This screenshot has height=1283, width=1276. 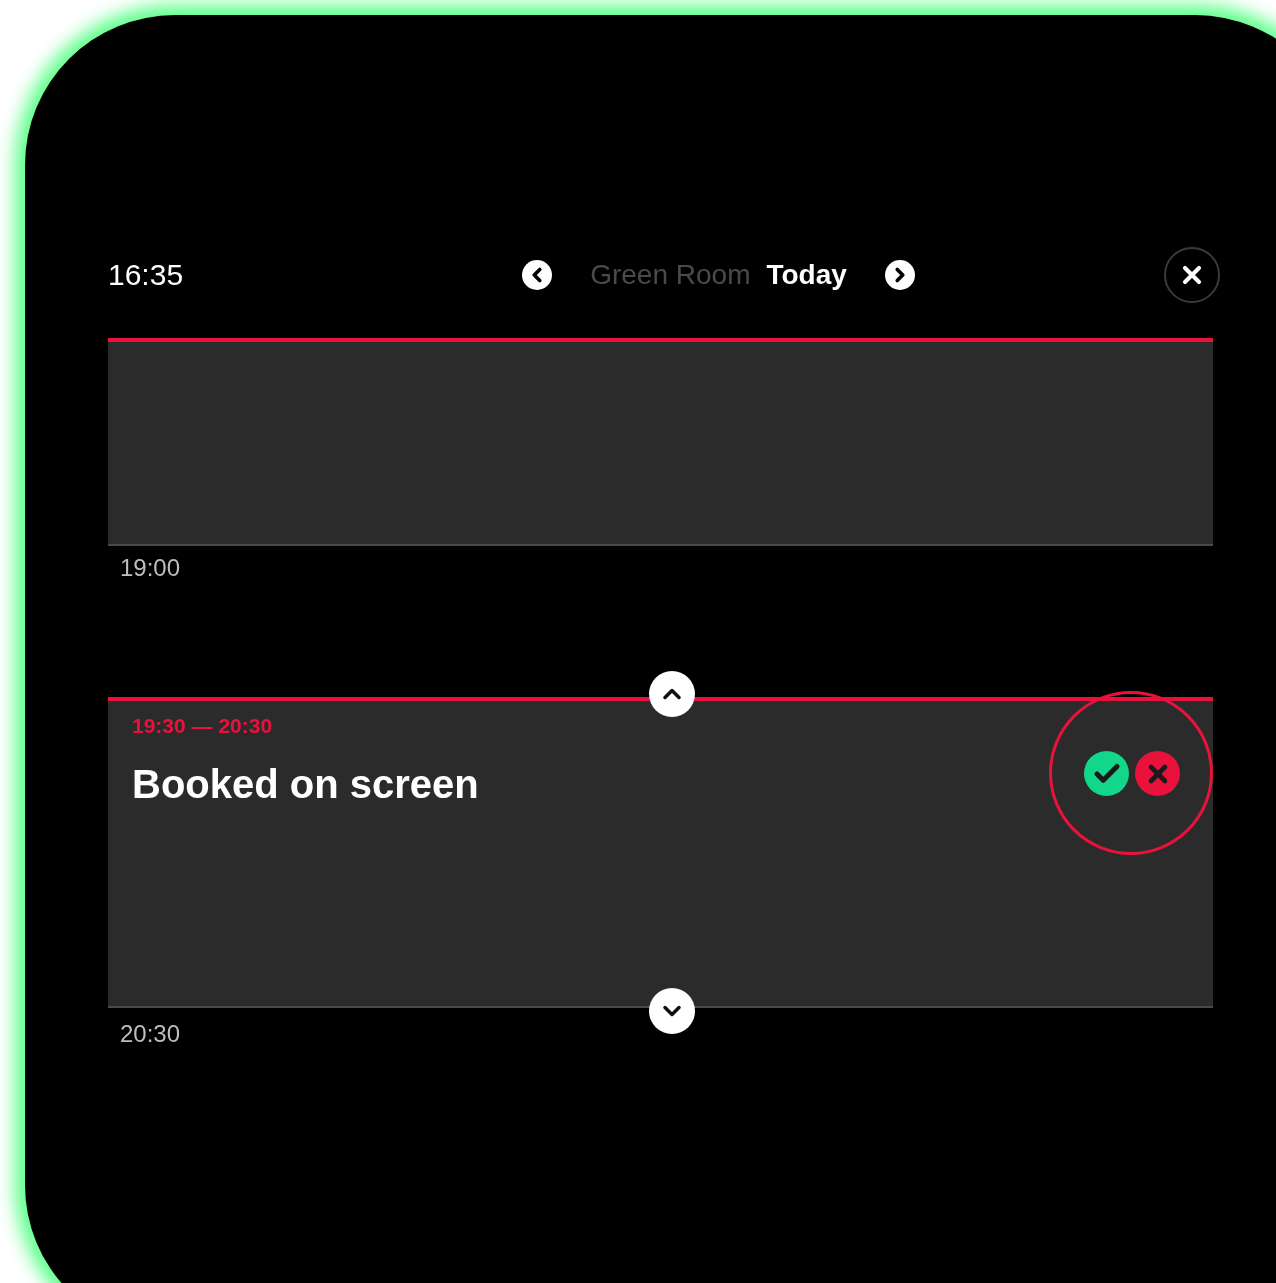 I want to click on time-label: 19:00, so click(x=151, y=568).